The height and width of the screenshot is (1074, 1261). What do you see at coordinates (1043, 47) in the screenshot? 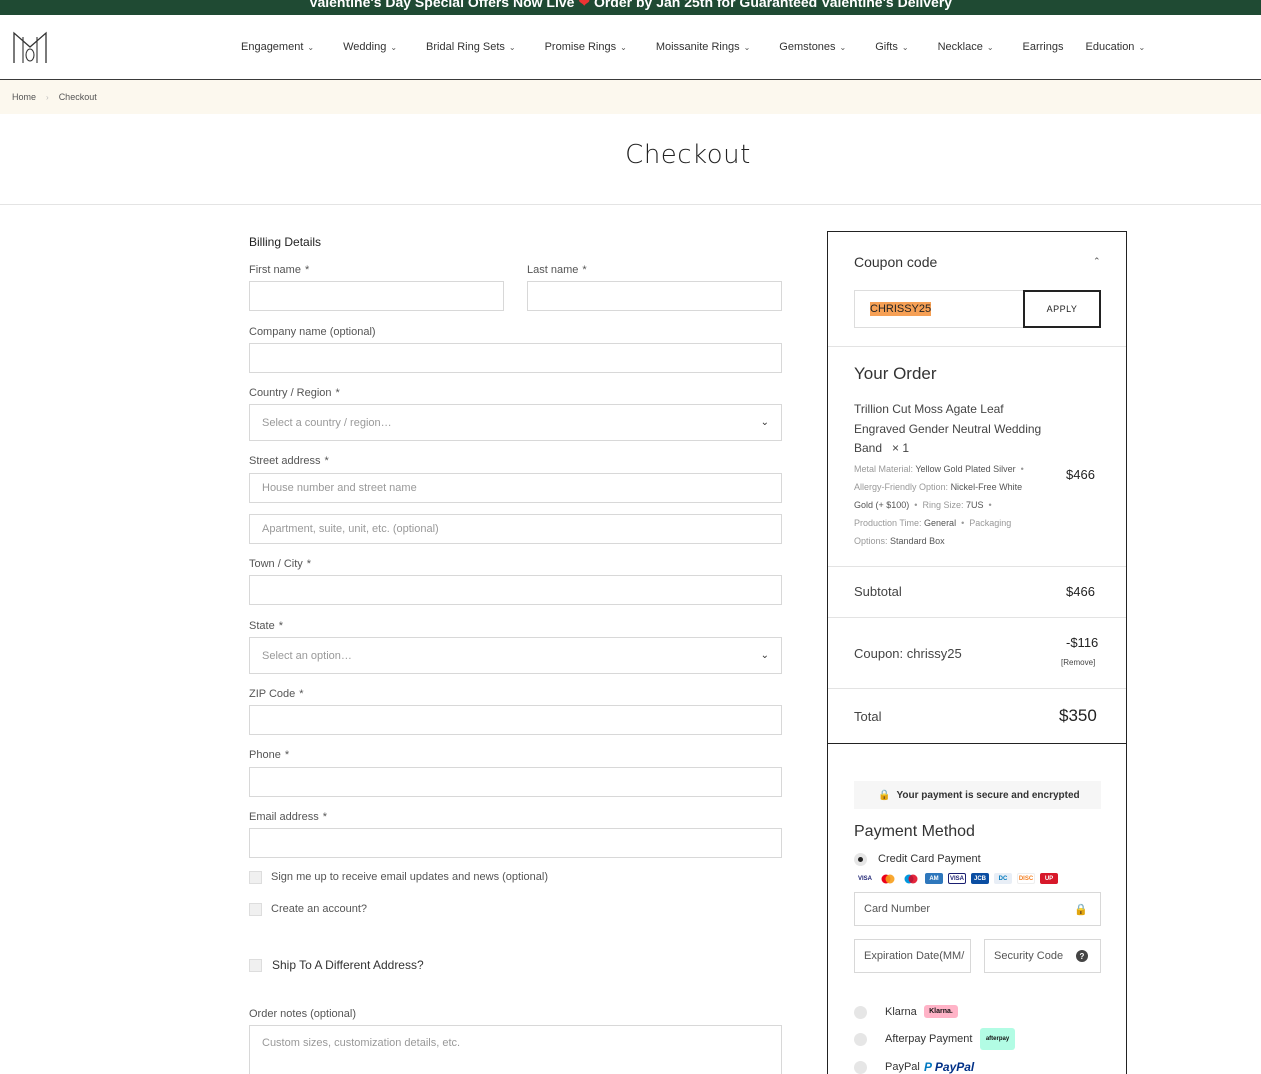
I see `nav-item-earrings: Earrings` at bounding box center [1043, 47].